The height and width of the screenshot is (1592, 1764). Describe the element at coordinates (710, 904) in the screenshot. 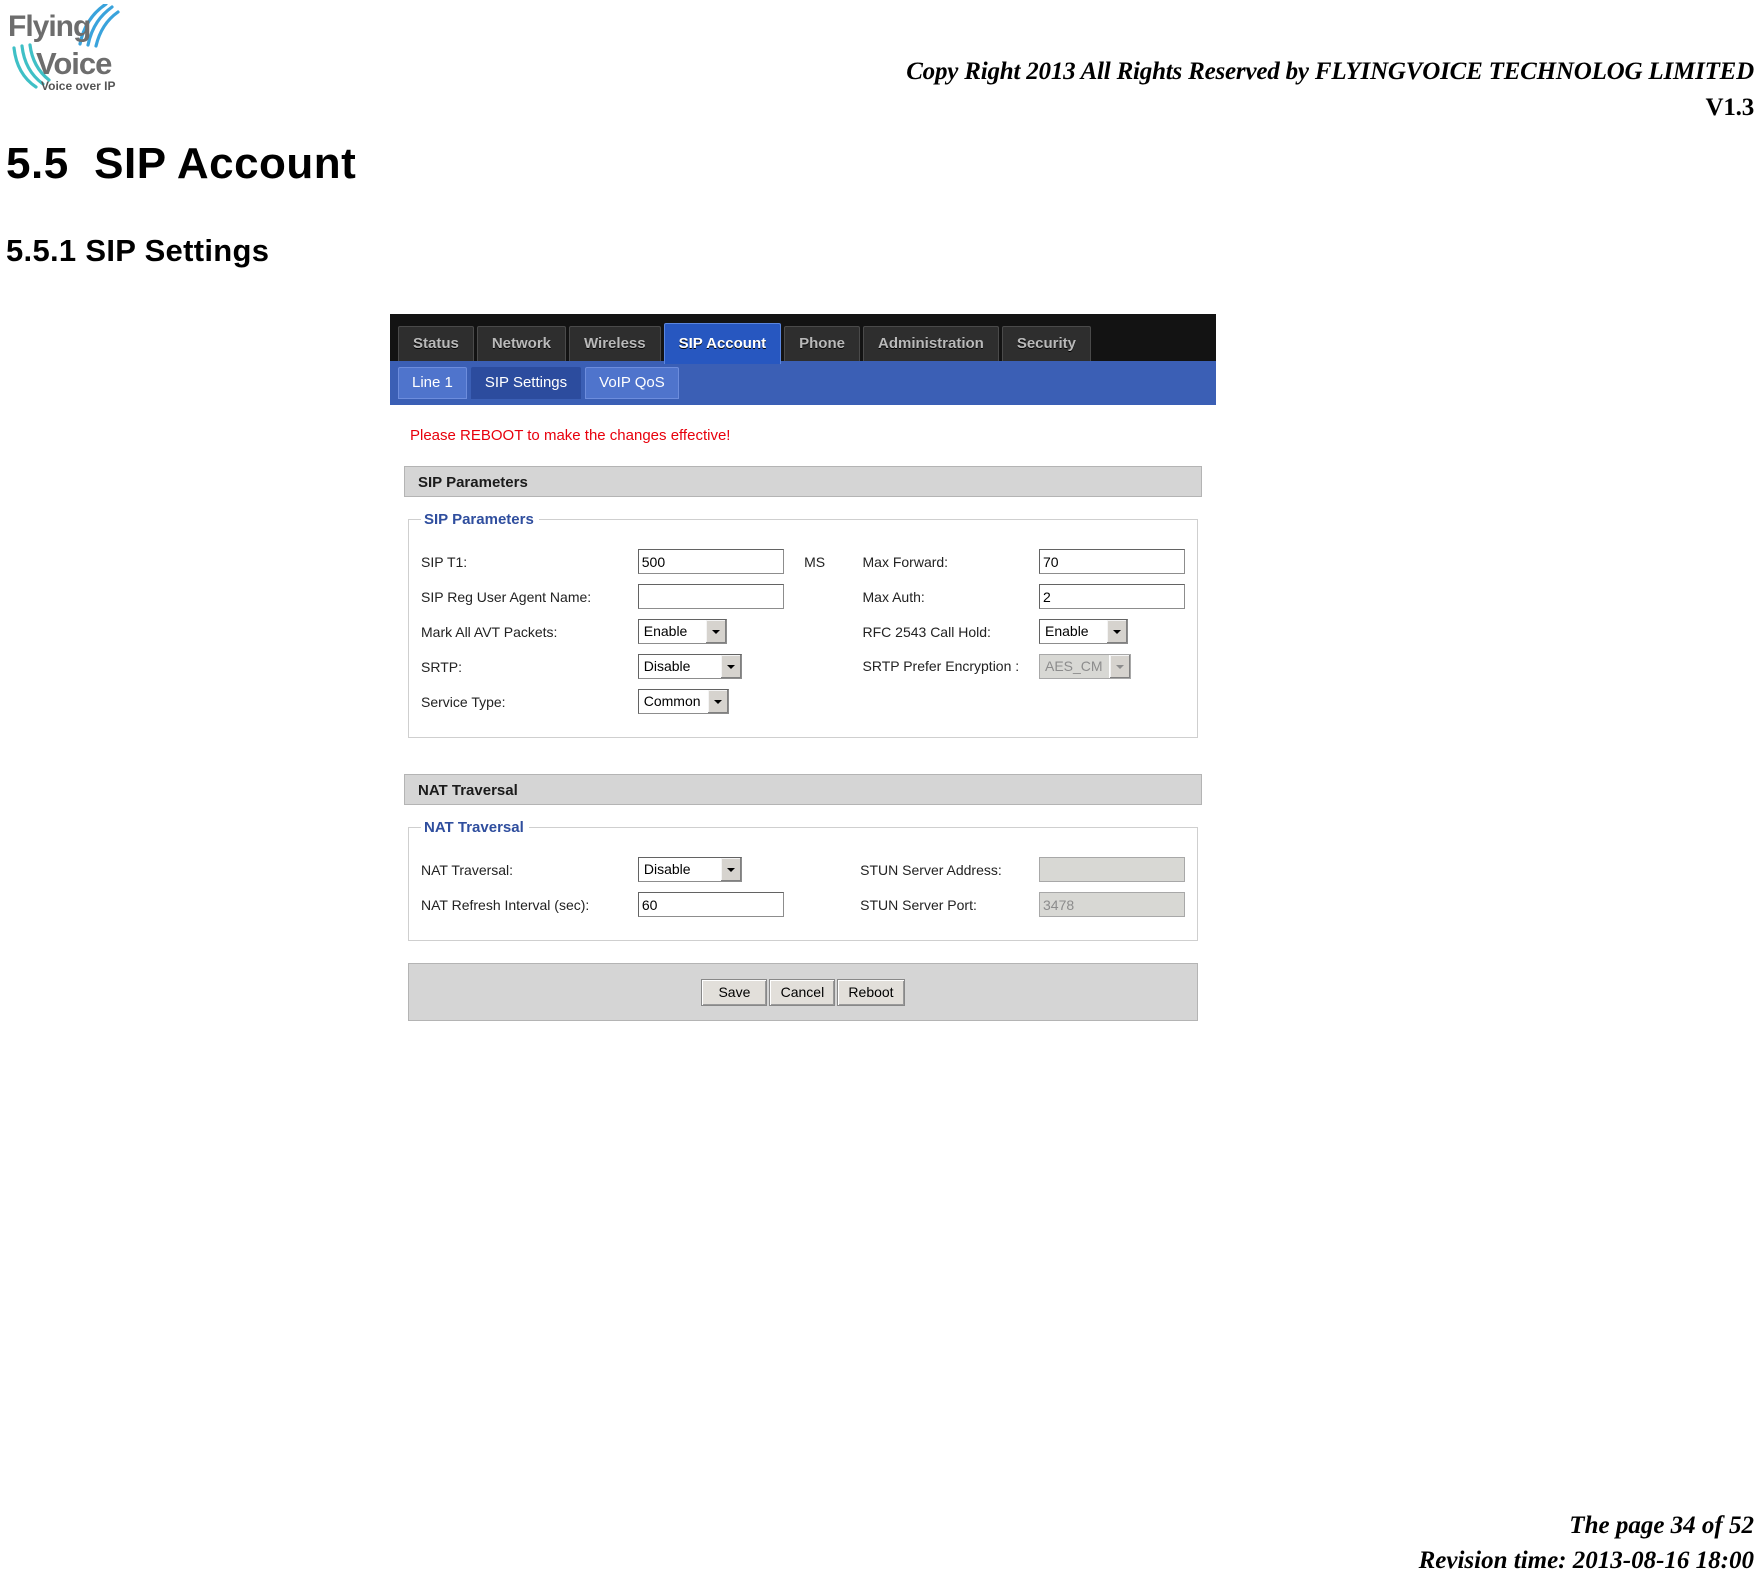

I see `nat-refresh-interval-sec-input` at that location.